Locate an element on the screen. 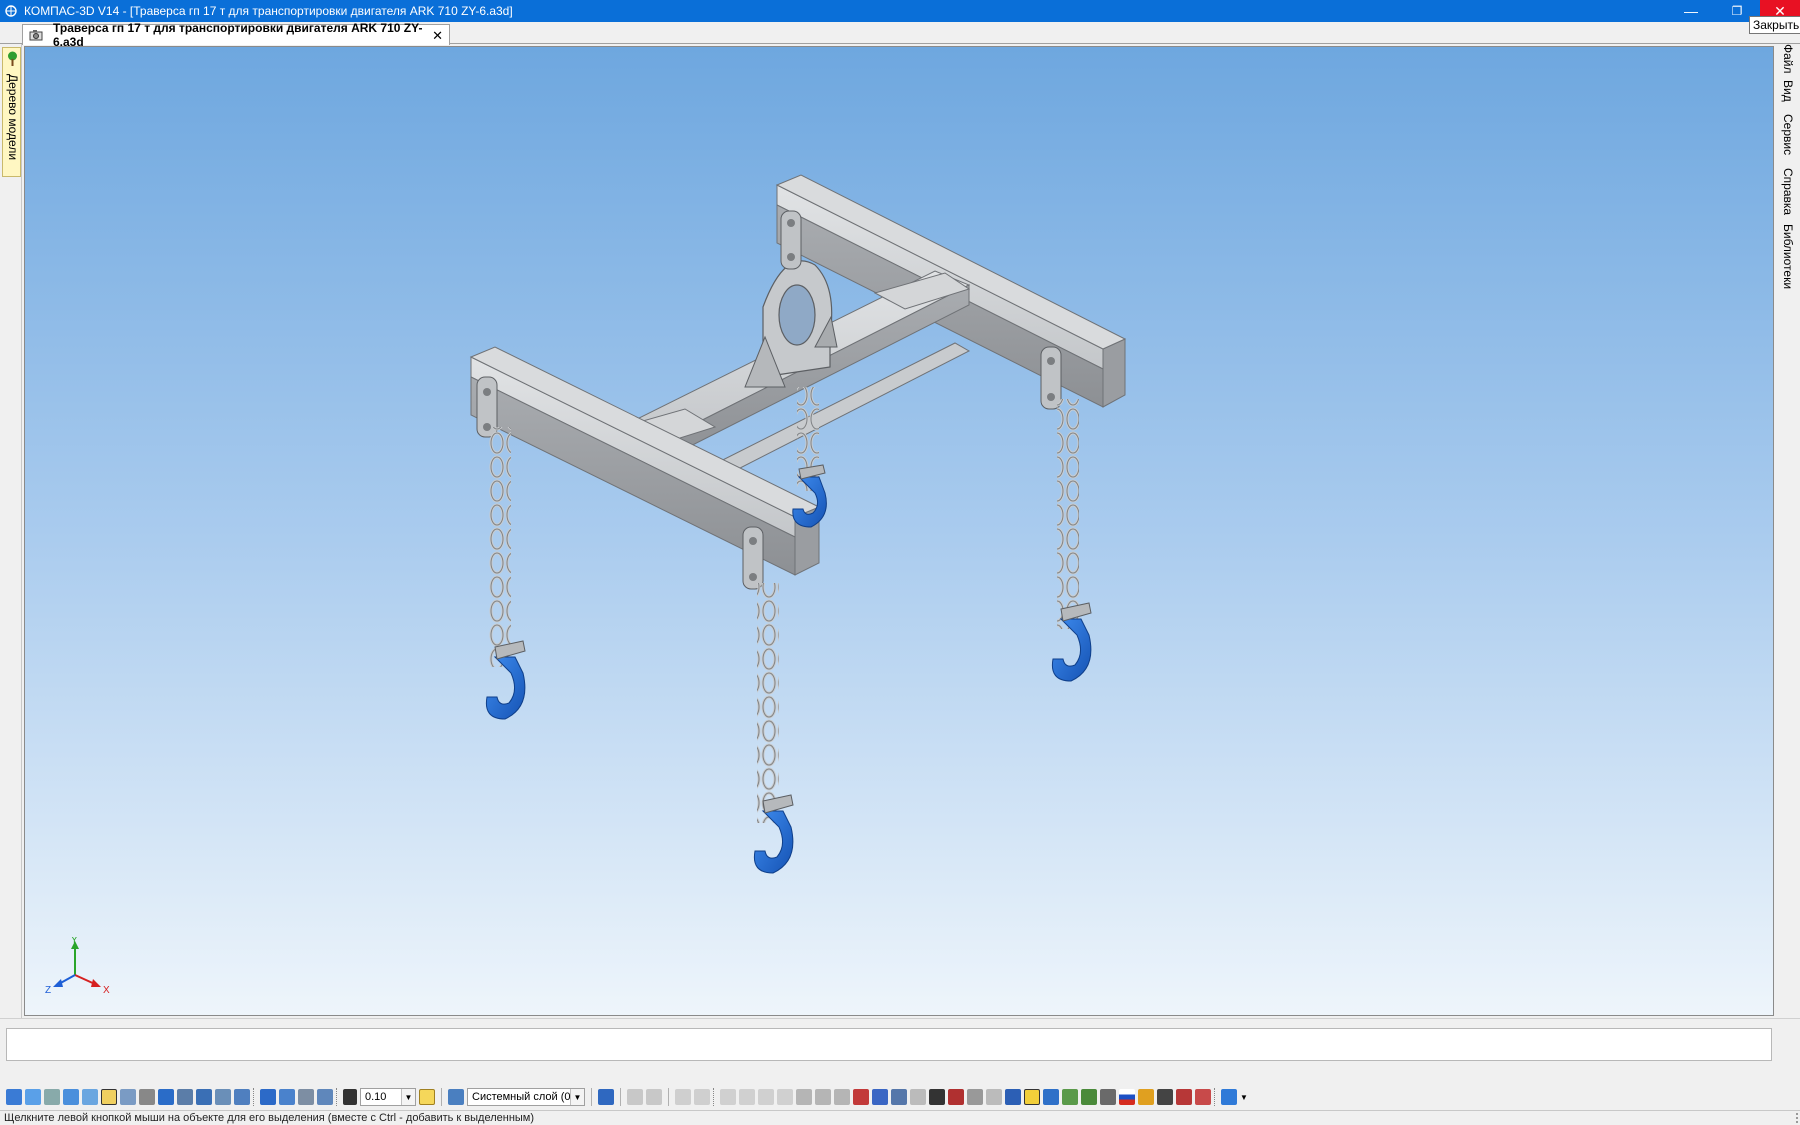  tree-view-icon is located at coordinates (1089, 1097).